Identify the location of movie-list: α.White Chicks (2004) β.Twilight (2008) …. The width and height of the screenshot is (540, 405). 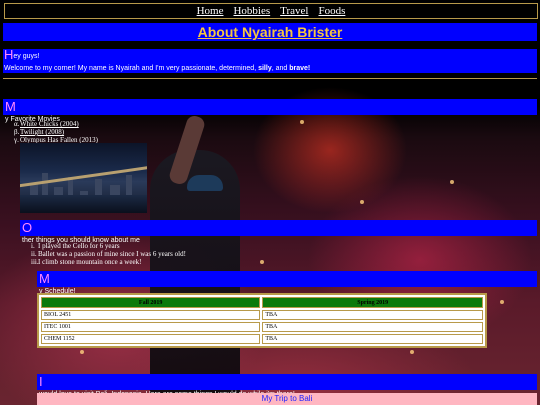
(56, 132).